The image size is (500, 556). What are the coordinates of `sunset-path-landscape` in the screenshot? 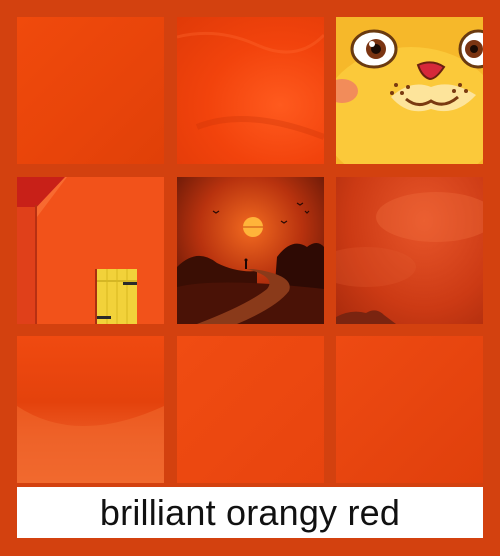 It's located at (250, 250).